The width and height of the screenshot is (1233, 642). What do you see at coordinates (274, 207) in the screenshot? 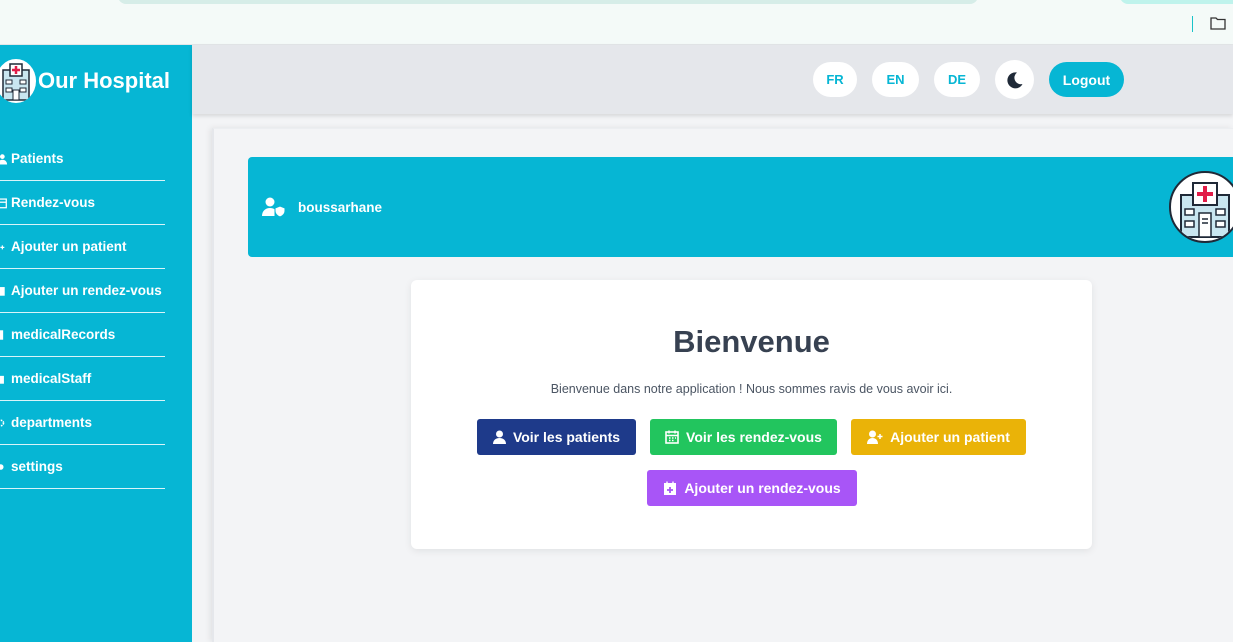
I see `user-shield-icon` at bounding box center [274, 207].